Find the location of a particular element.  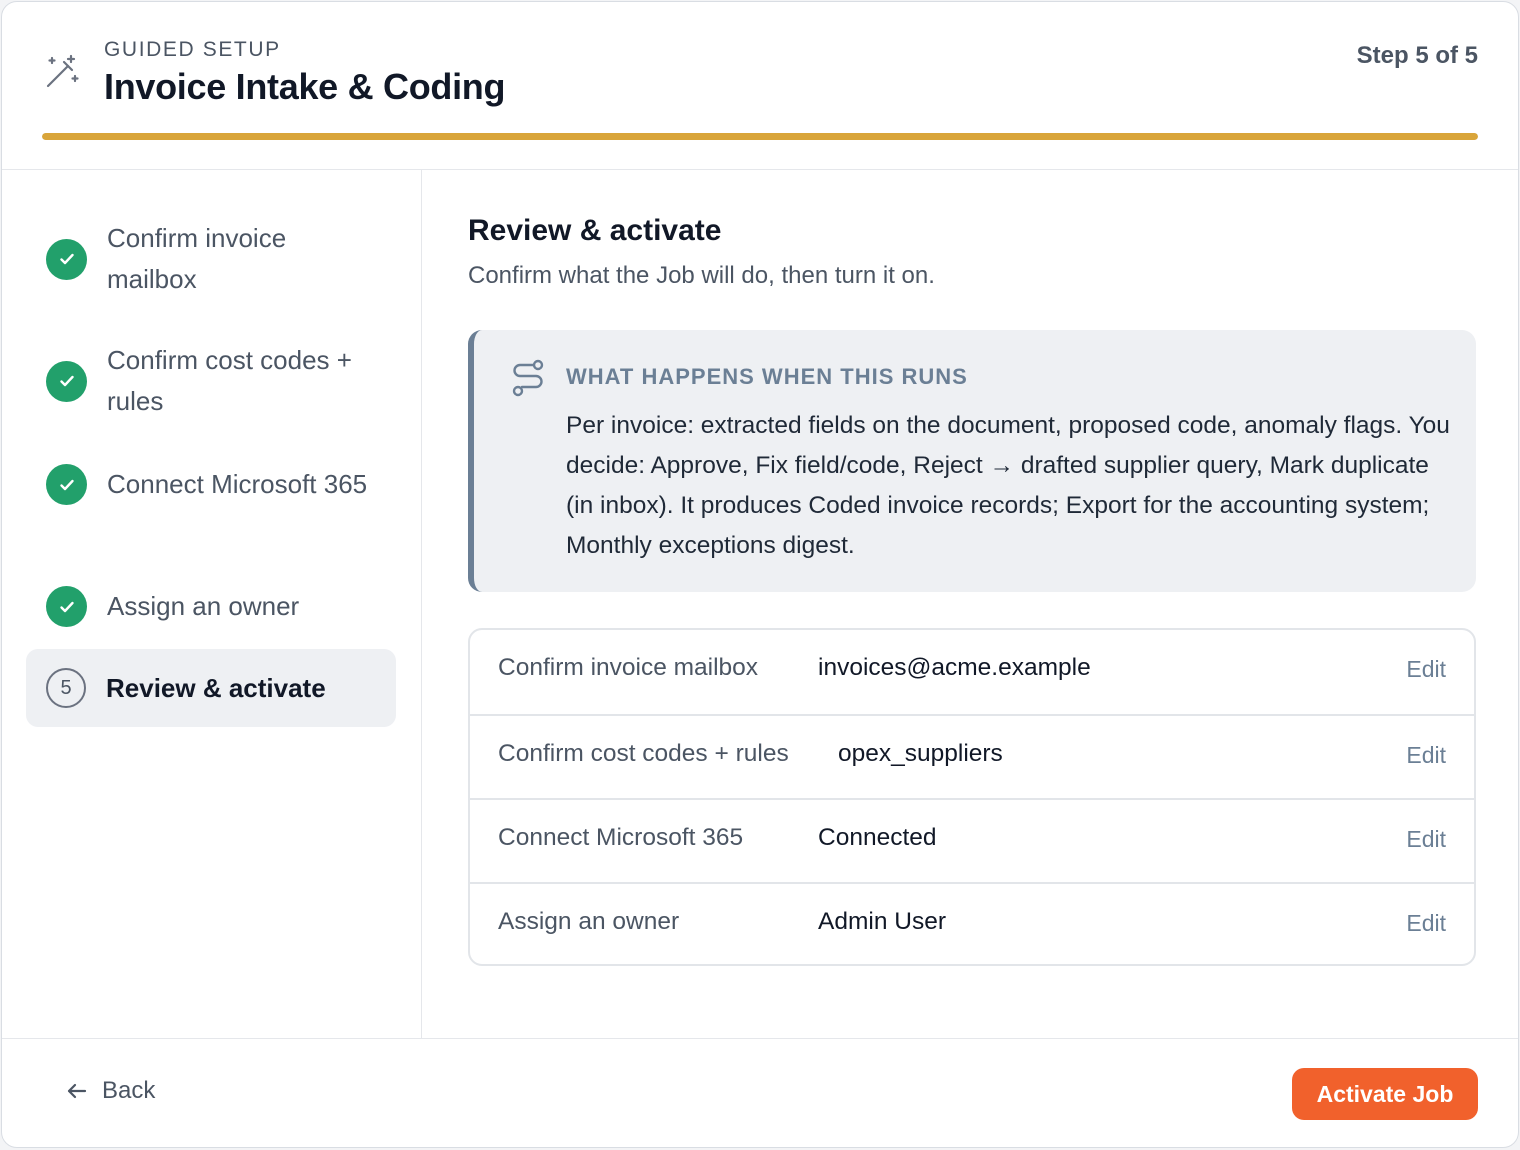

back-button: Back is located at coordinates (109, 1091).